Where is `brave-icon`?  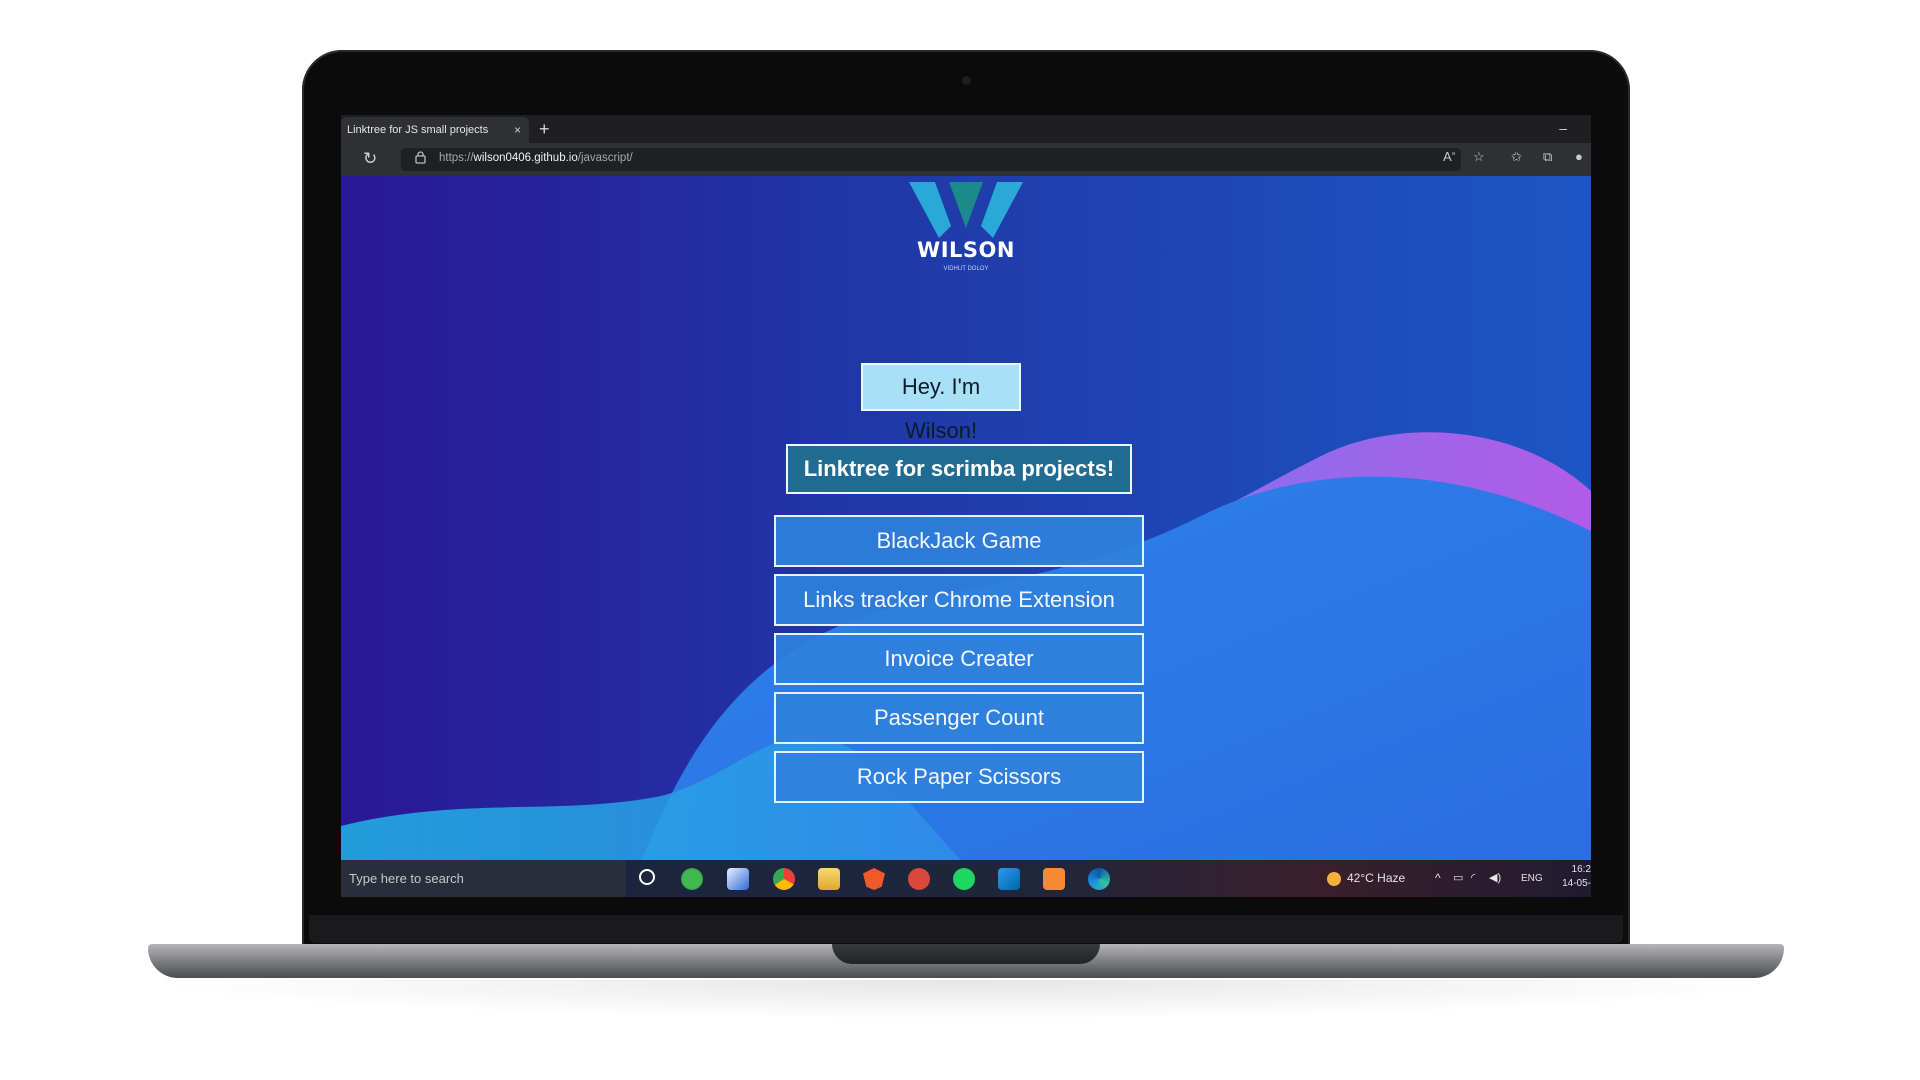
brave-icon is located at coordinates (874, 879).